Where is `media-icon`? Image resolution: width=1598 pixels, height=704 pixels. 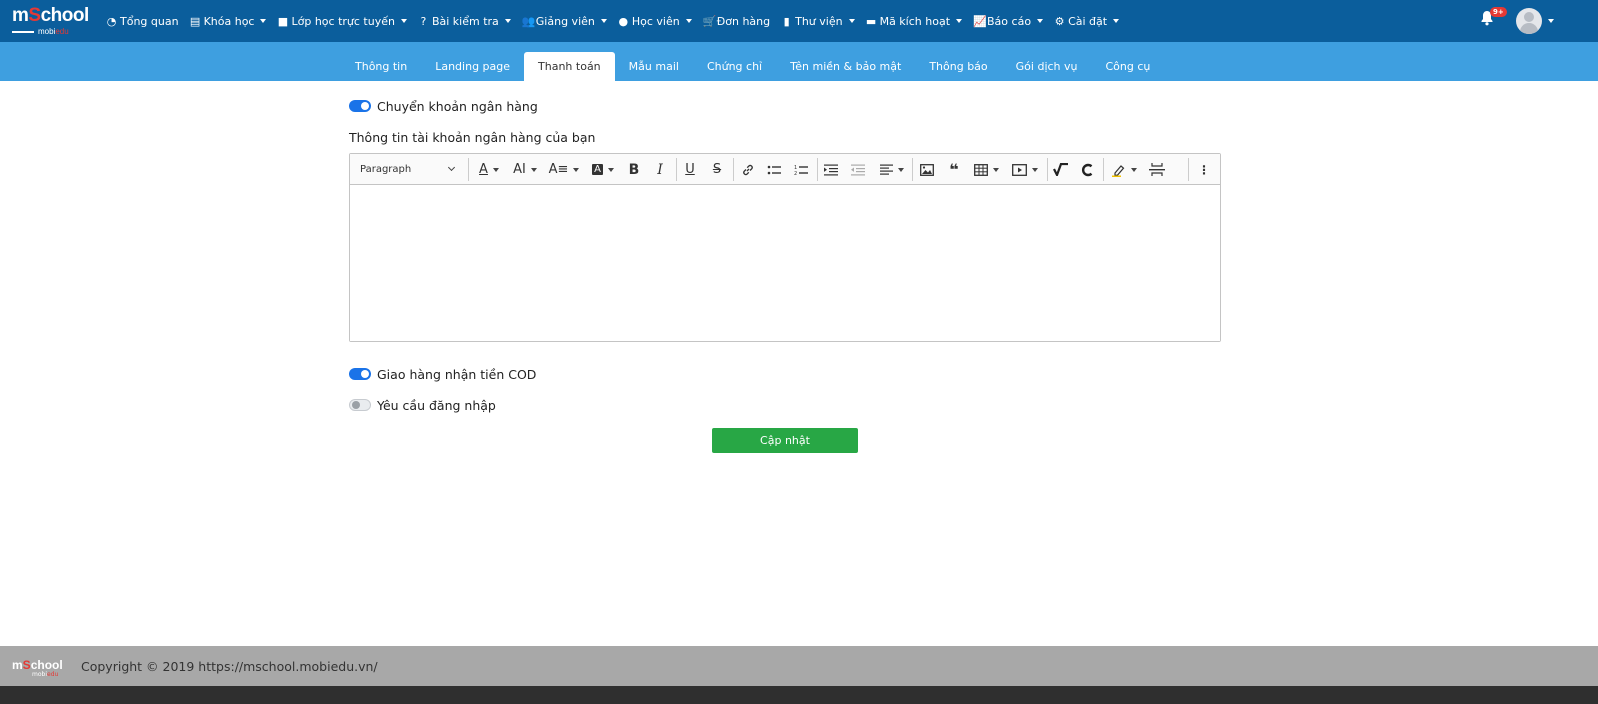
media-icon is located at coordinates (1019, 169).